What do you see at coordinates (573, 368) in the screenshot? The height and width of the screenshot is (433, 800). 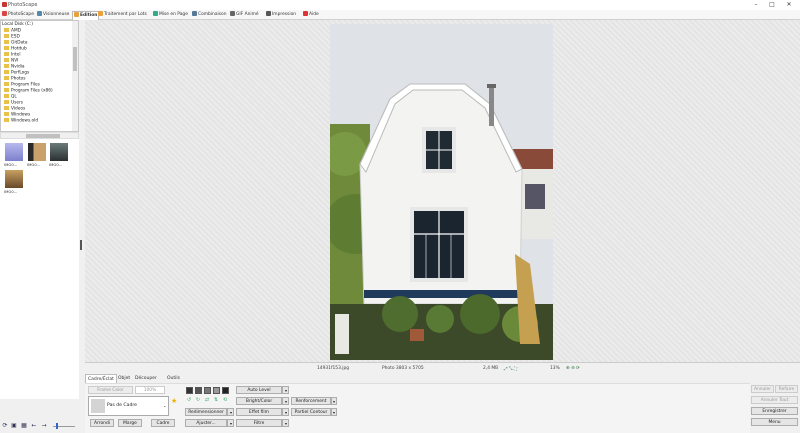 I see `zoom-tools-icon: ⊕ ⊖ ⟳` at bounding box center [573, 368].